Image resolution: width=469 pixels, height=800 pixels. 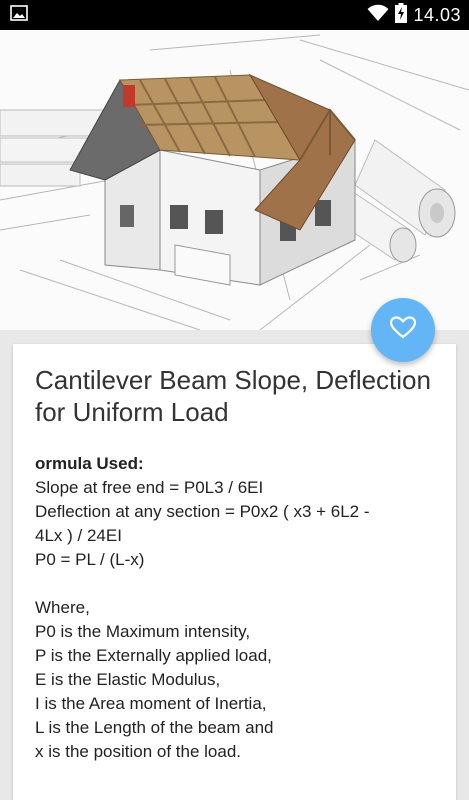 I want to click on wifi-icon, so click(x=378, y=15).